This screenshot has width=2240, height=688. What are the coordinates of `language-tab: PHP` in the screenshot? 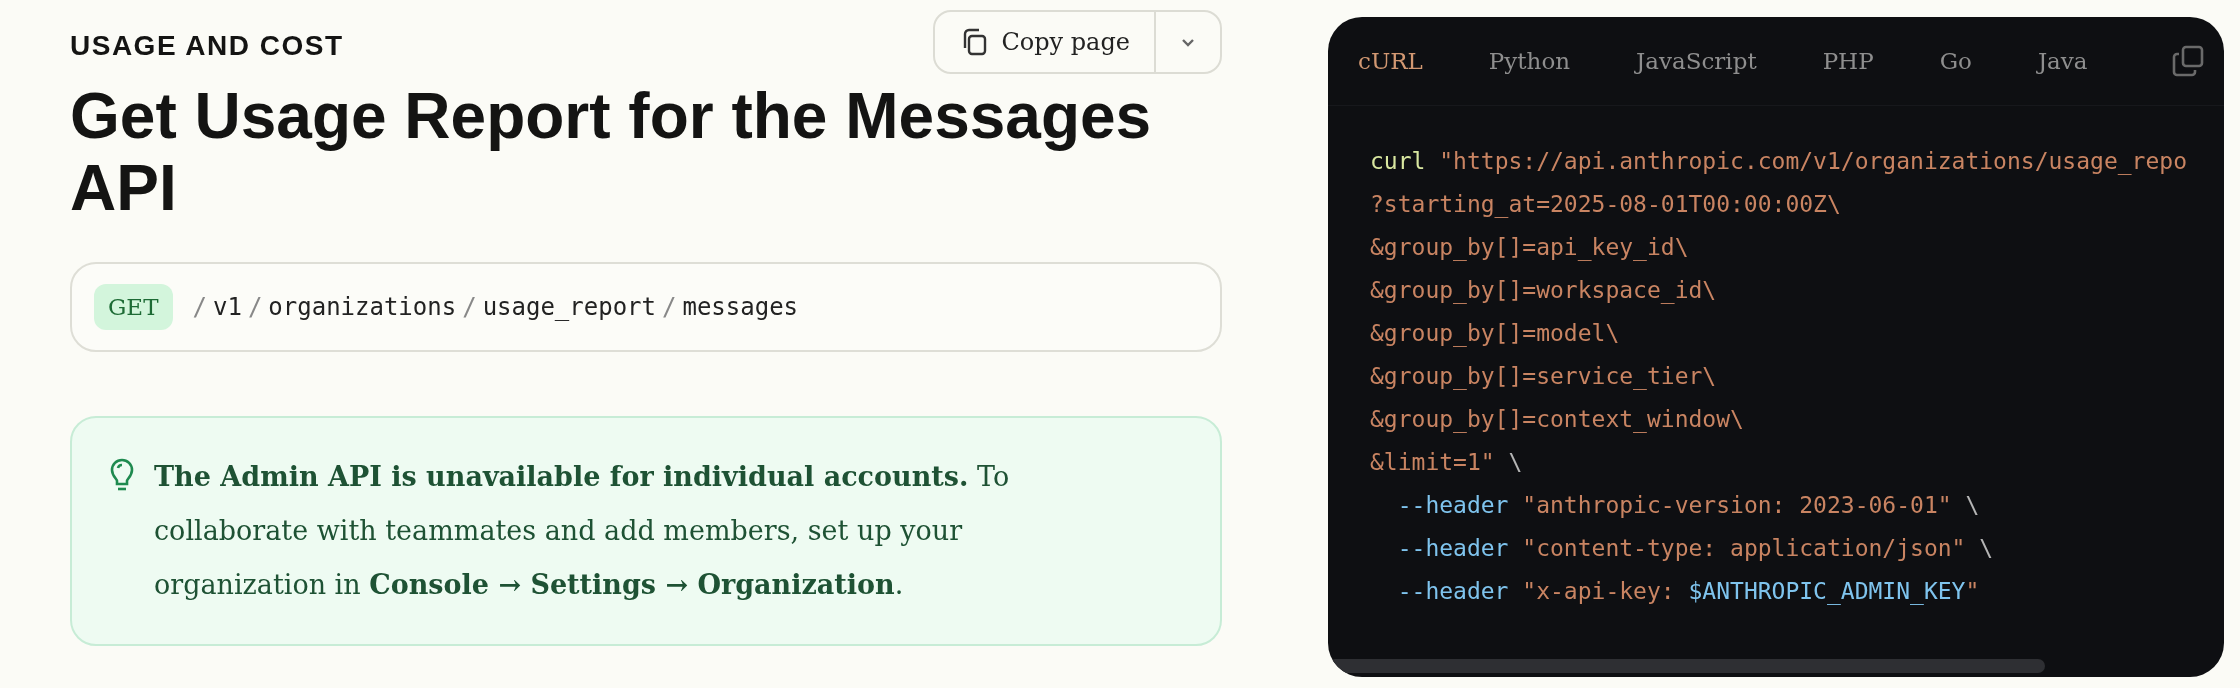 It's located at (1848, 61).